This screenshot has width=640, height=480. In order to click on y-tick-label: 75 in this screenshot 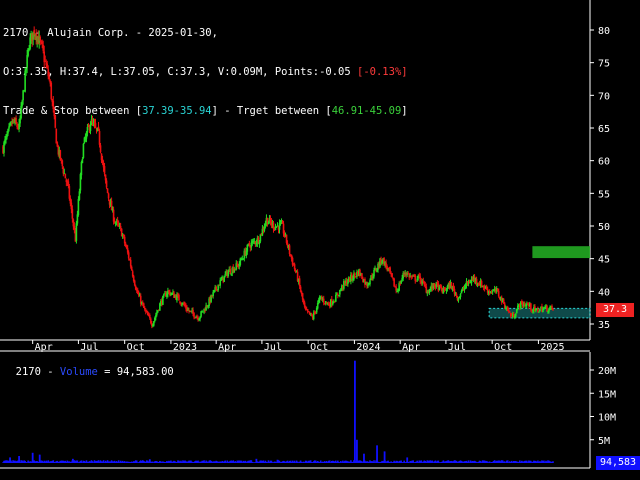, I will do `click(604, 64)`.